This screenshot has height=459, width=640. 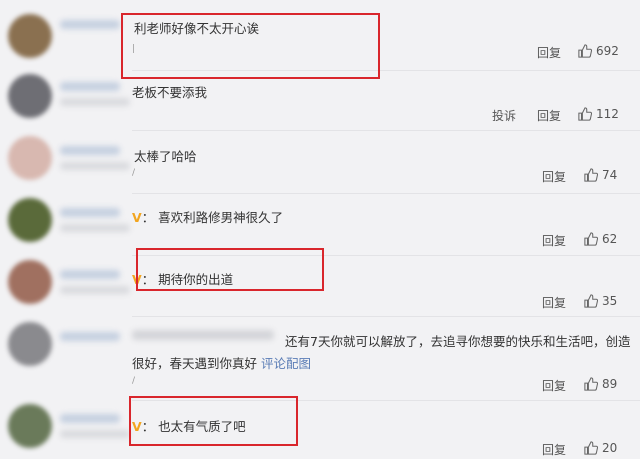 What do you see at coordinates (600, 301) in the screenshot?
I see `like-button: 35` at bounding box center [600, 301].